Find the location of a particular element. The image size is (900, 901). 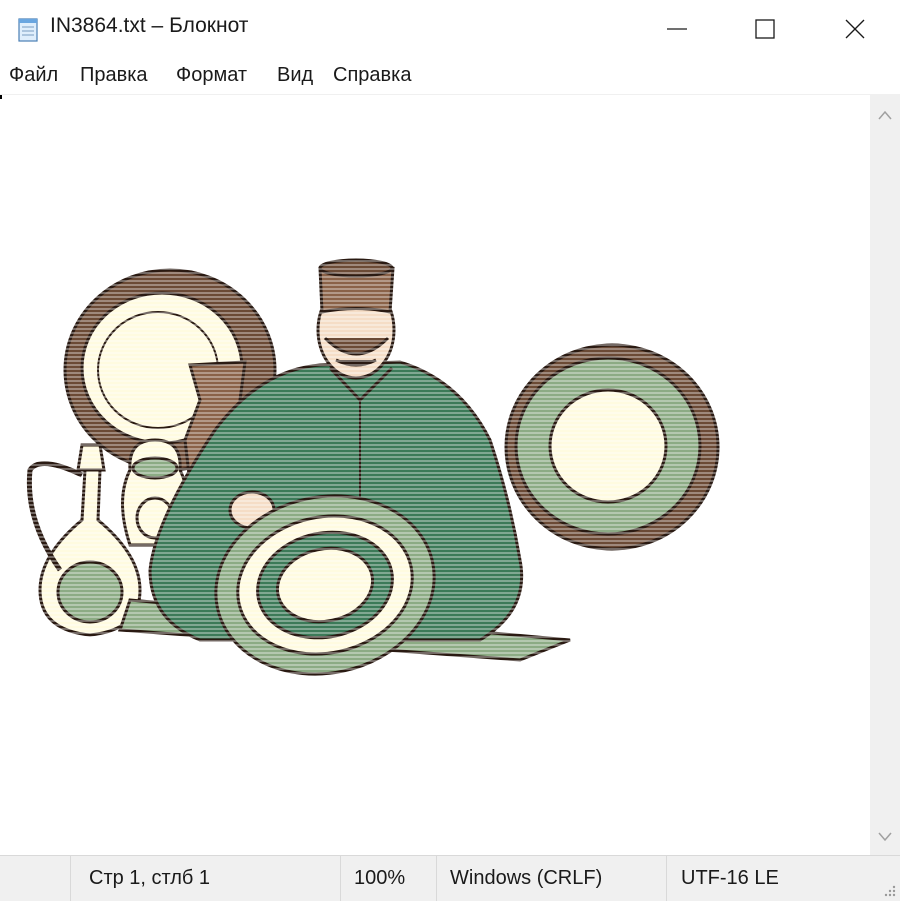

scroll-up-button is located at coordinates (885, 115).